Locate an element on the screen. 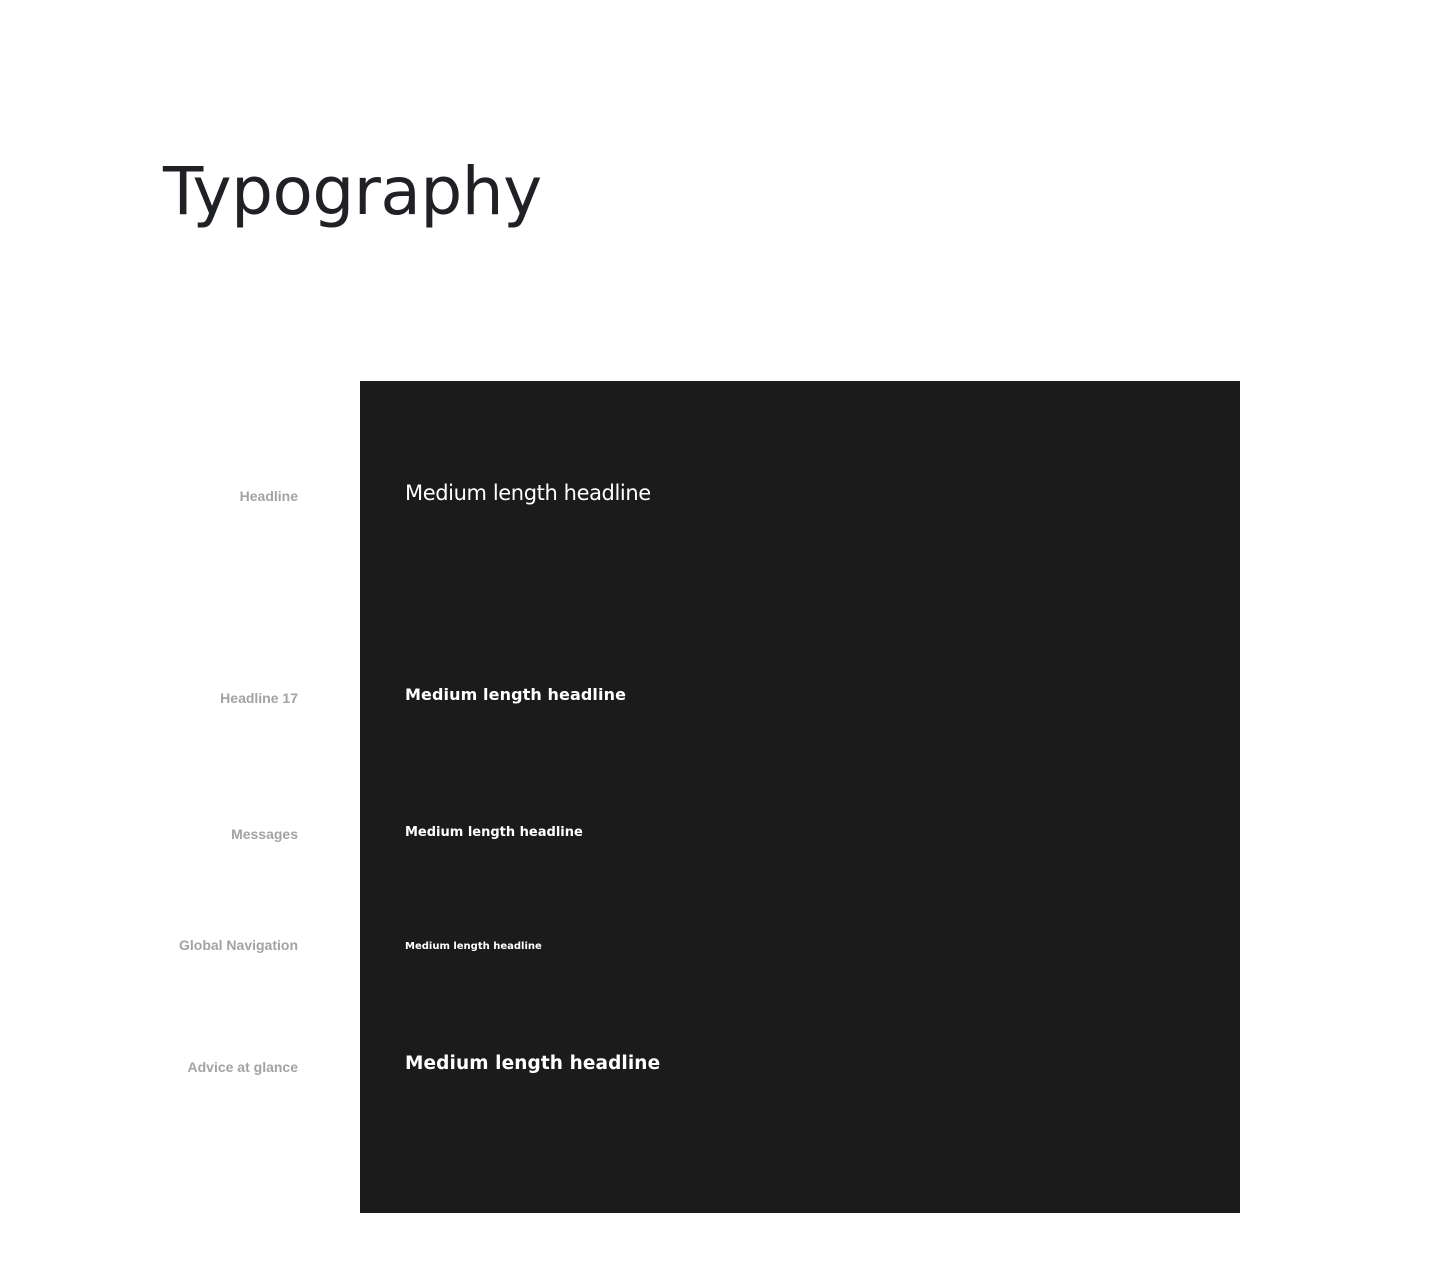 The image size is (1441, 1273). style-label-headline: Headline is located at coordinates (268, 496).